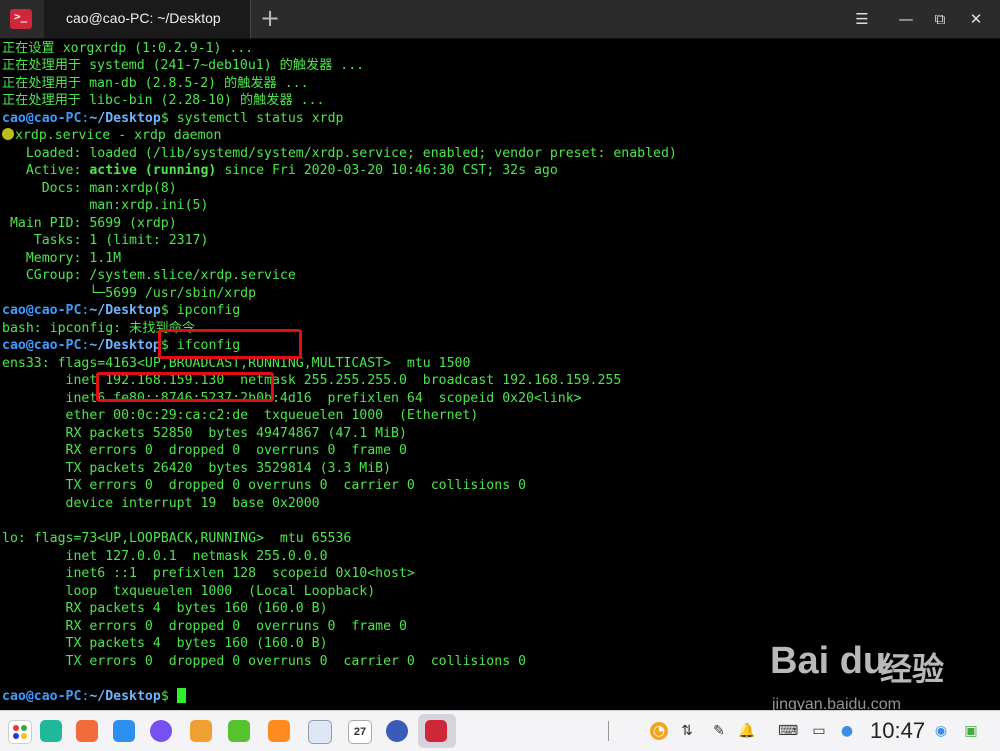 The image size is (1000, 751). What do you see at coordinates (118, 135) in the screenshot?
I see `service-name: xrdp.service - xrdp daemon` at bounding box center [118, 135].